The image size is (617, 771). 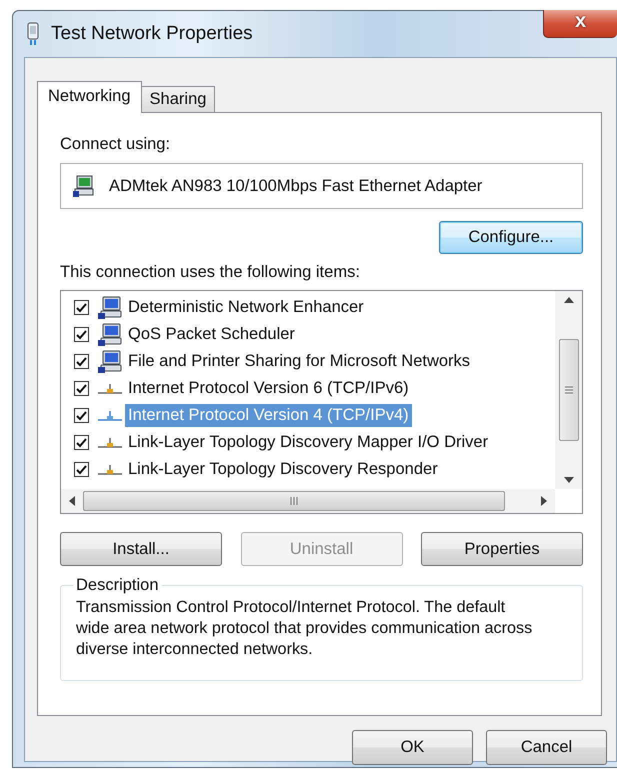 I want to click on horizontal-scrollbar, so click(x=308, y=501).